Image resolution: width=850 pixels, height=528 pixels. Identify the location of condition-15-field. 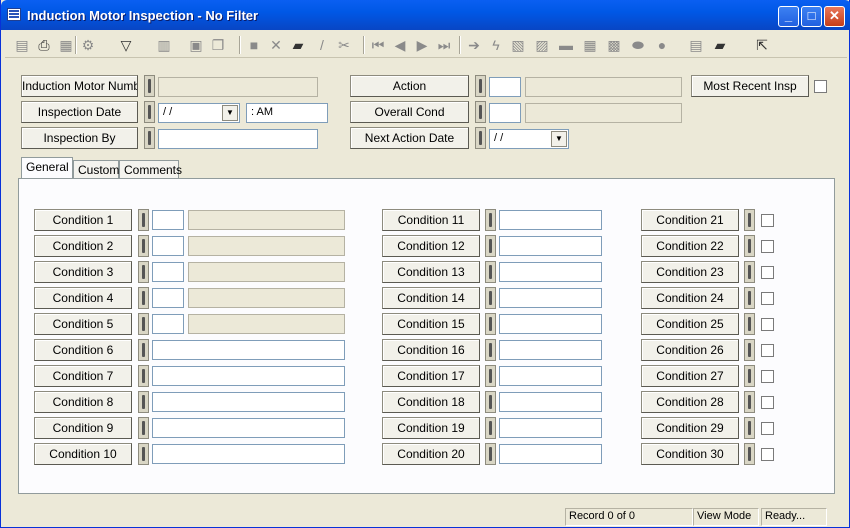
(550, 324).